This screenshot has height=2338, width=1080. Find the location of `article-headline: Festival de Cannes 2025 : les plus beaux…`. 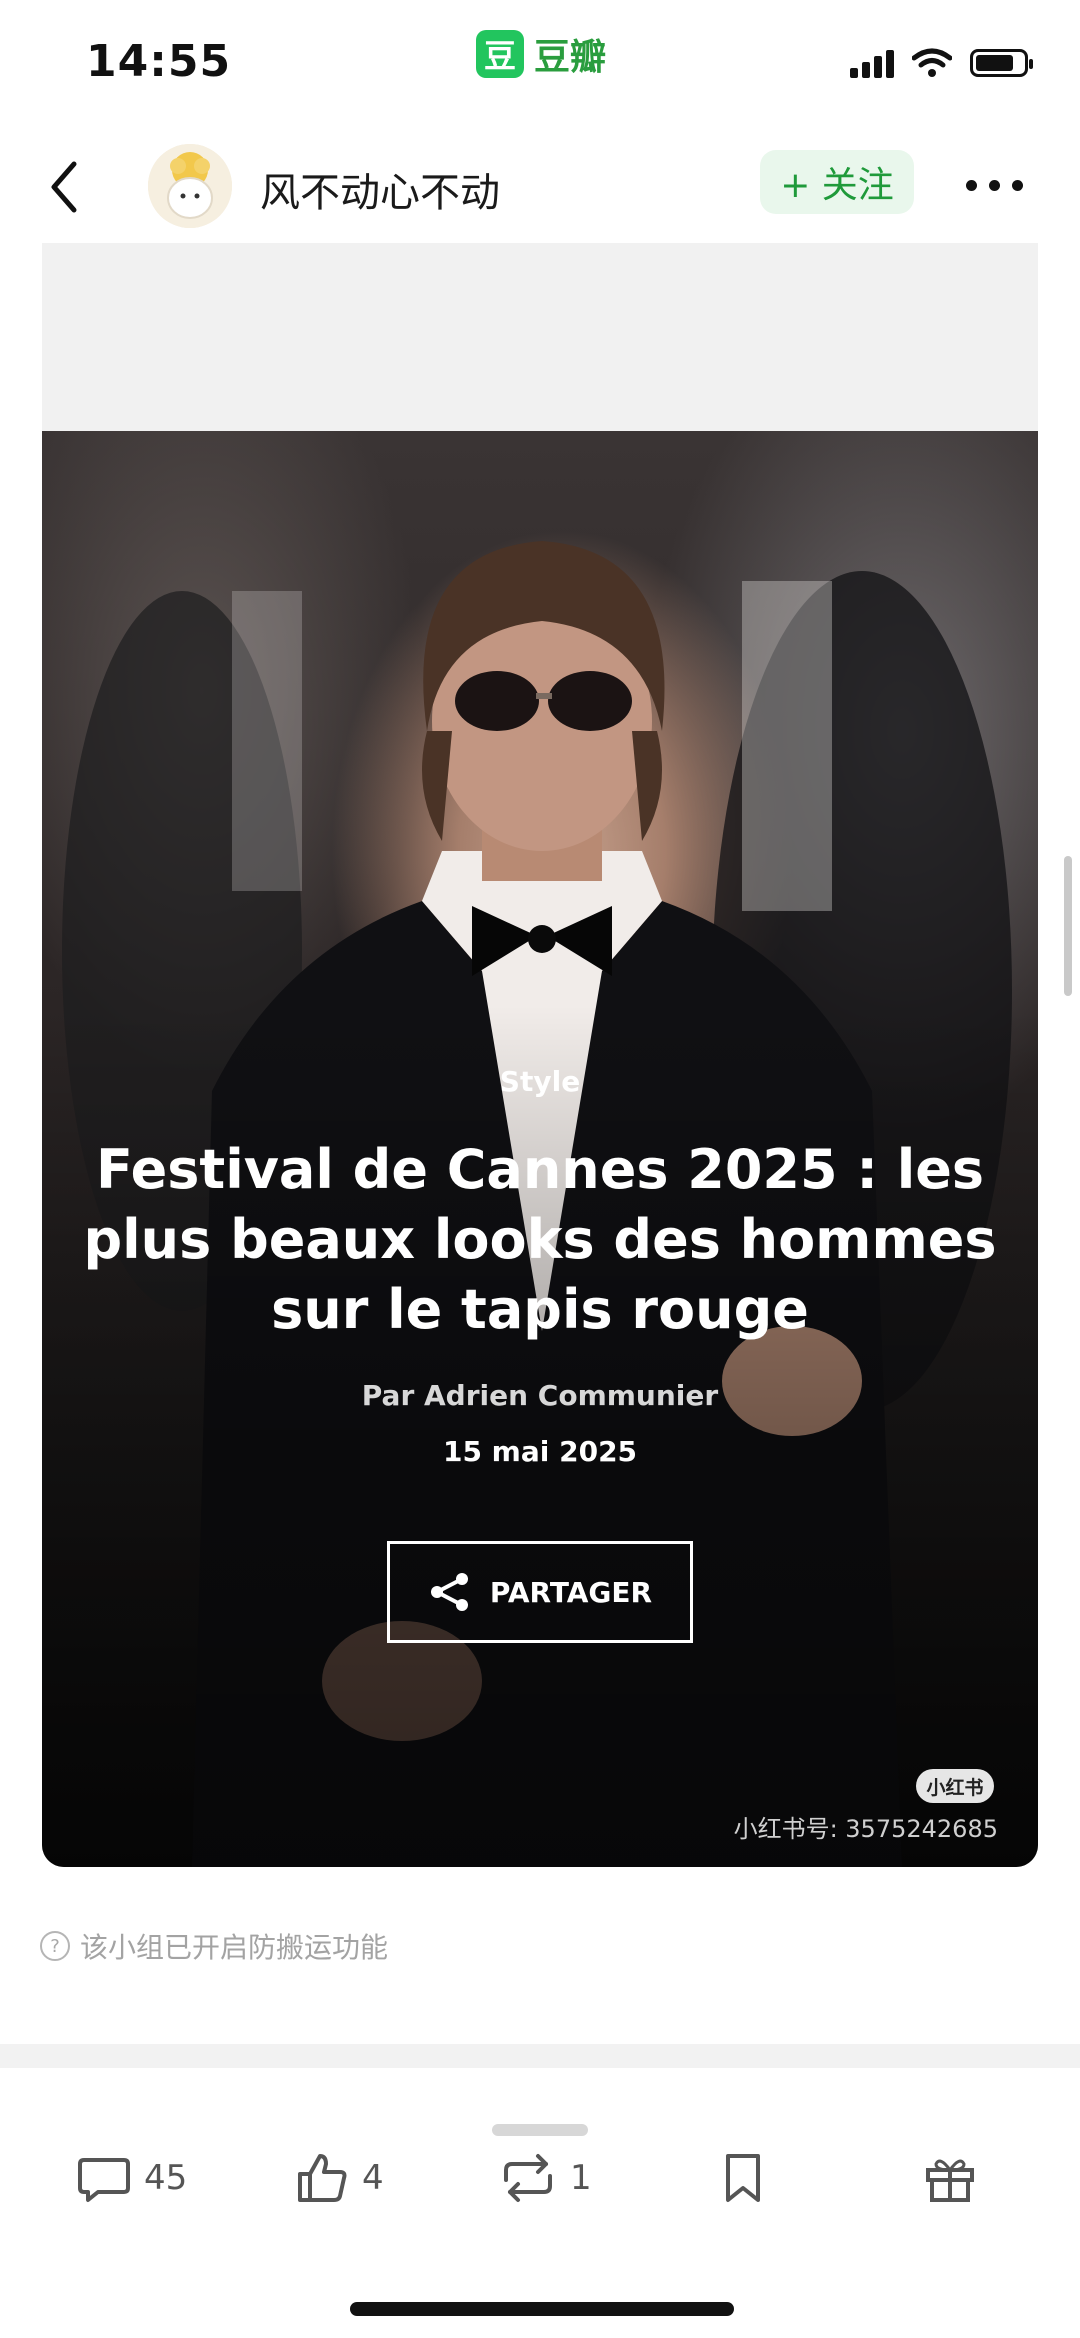

article-headline: Festival de Cannes 2025 : les plus beaux… is located at coordinates (540, 1239).